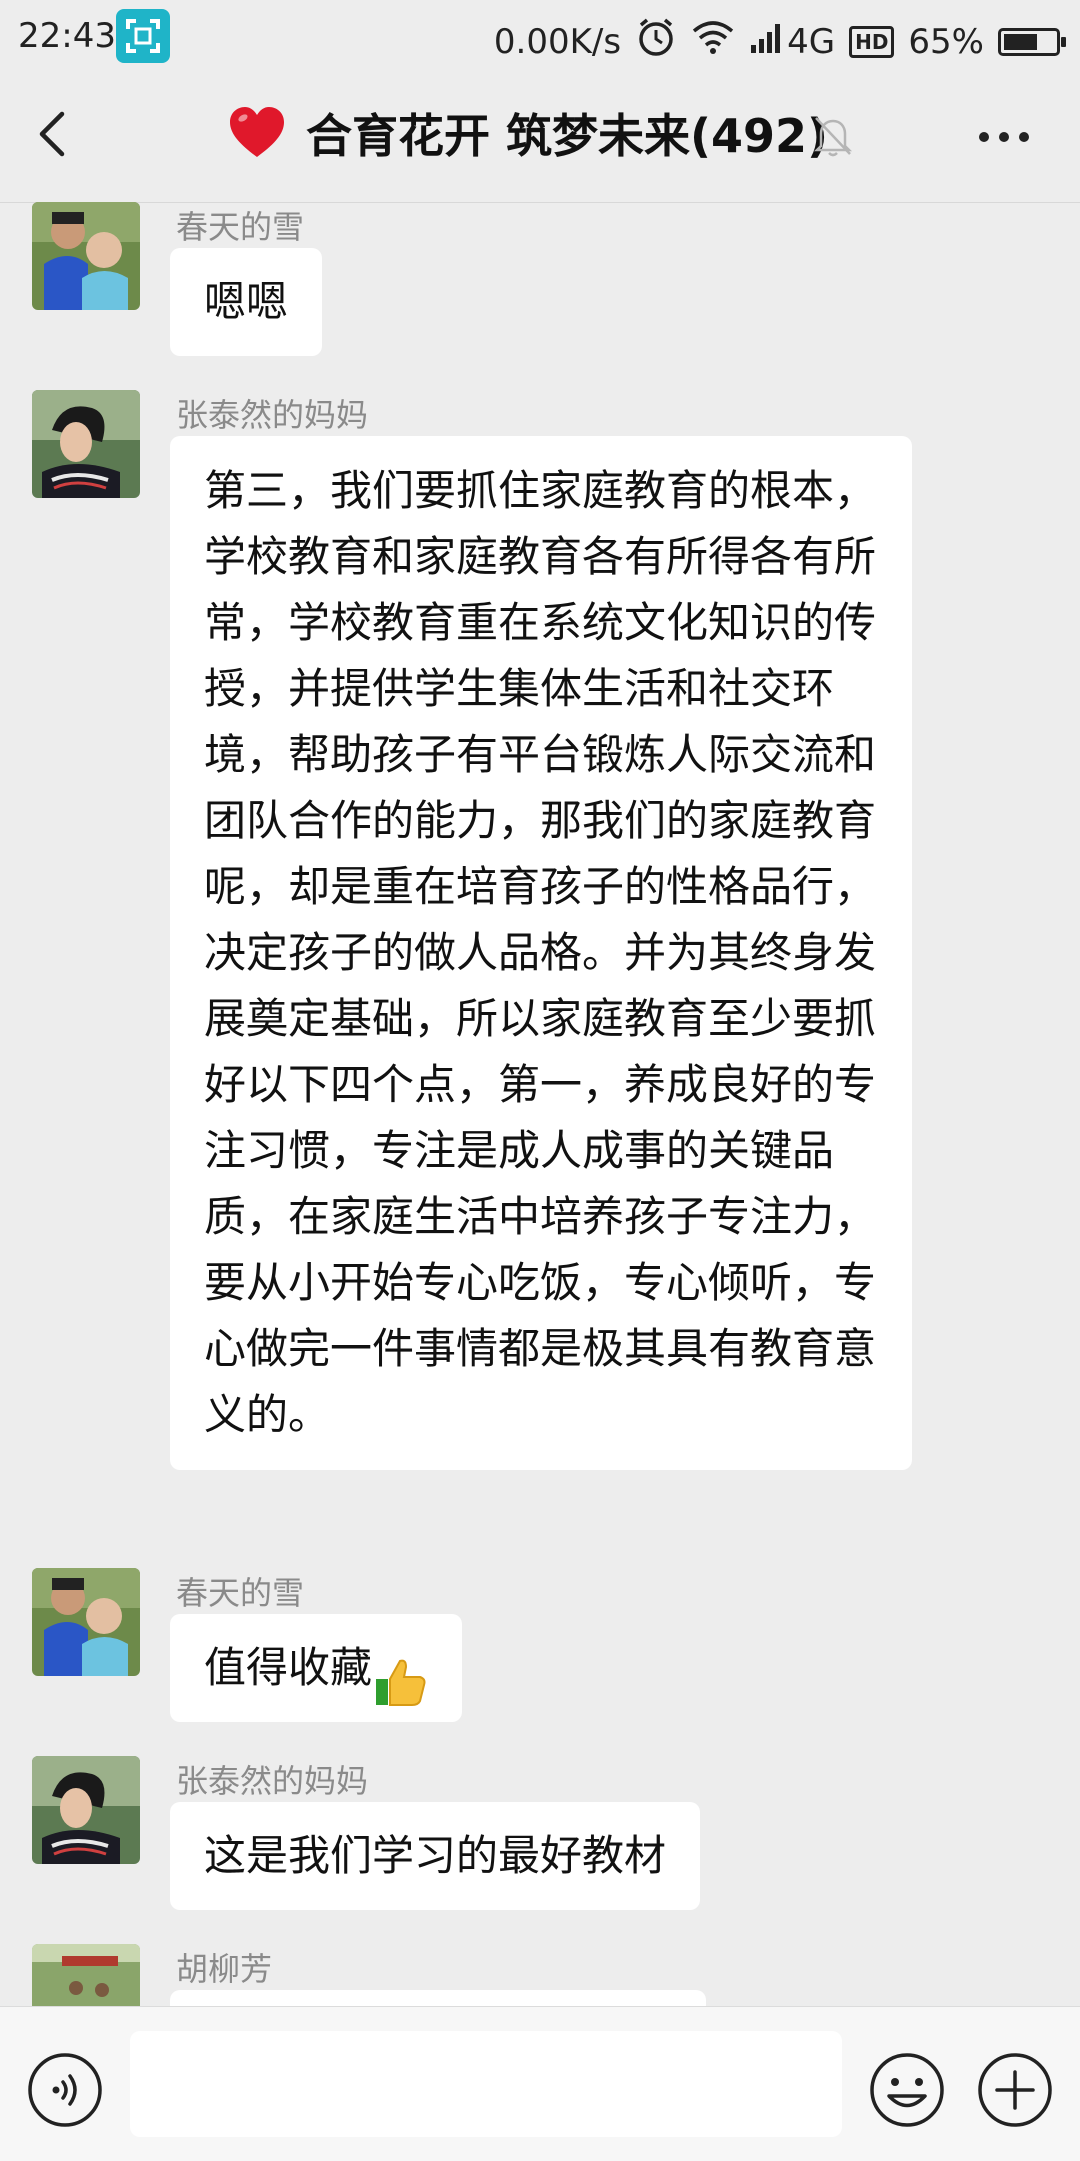 The image size is (1080, 2161). Describe the element at coordinates (567, 136) in the screenshot. I see `page-title: 合育花开 筑梦未来(492)` at that location.